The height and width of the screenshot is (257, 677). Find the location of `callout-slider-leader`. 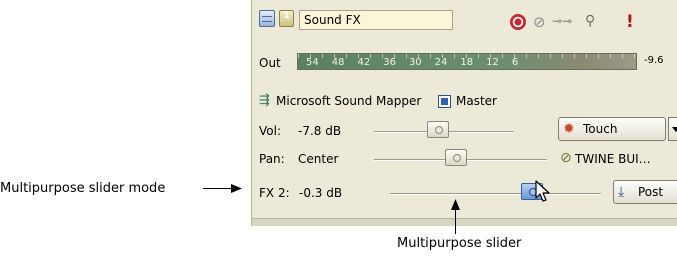

callout-slider-leader is located at coordinates (455, 221).